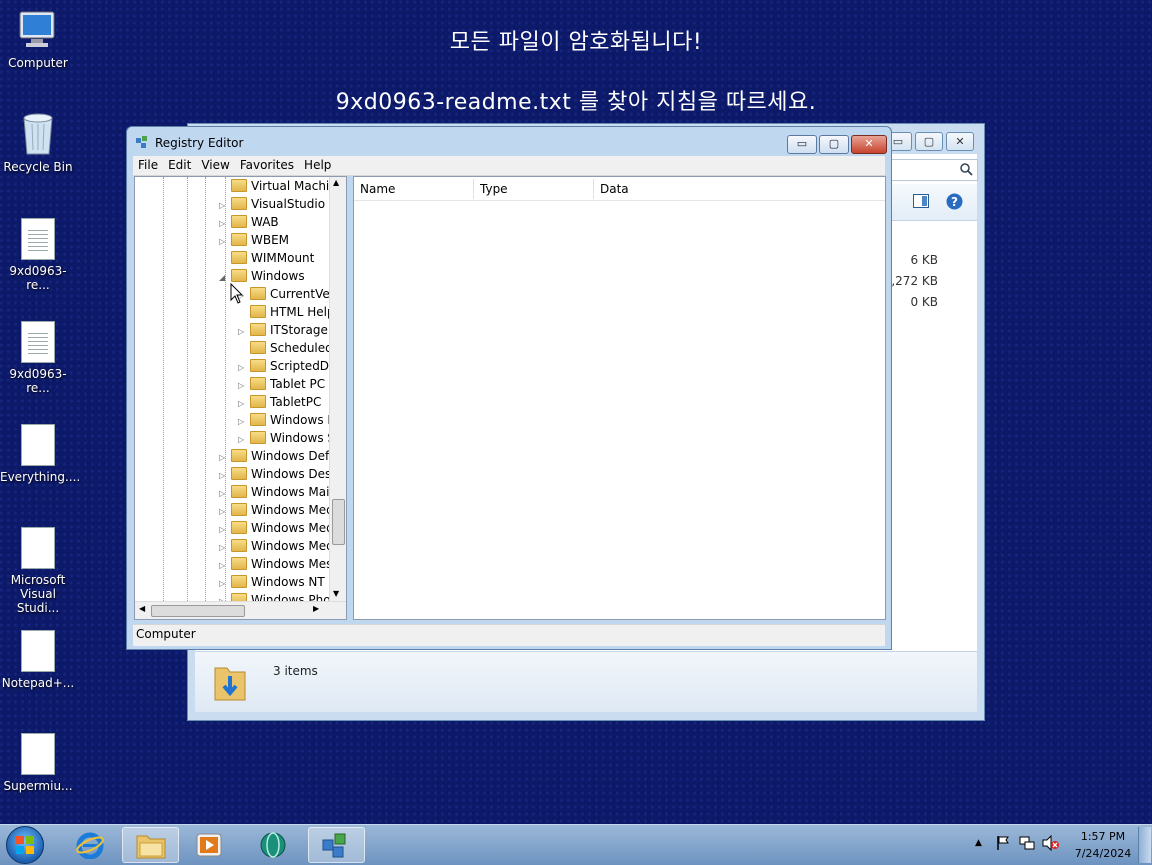 Image resolution: width=1152 pixels, height=865 pixels. Describe the element at coordinates (142, 608) in the screenshot. I see `scroll-left-arrow-icon: ◀` at that location.